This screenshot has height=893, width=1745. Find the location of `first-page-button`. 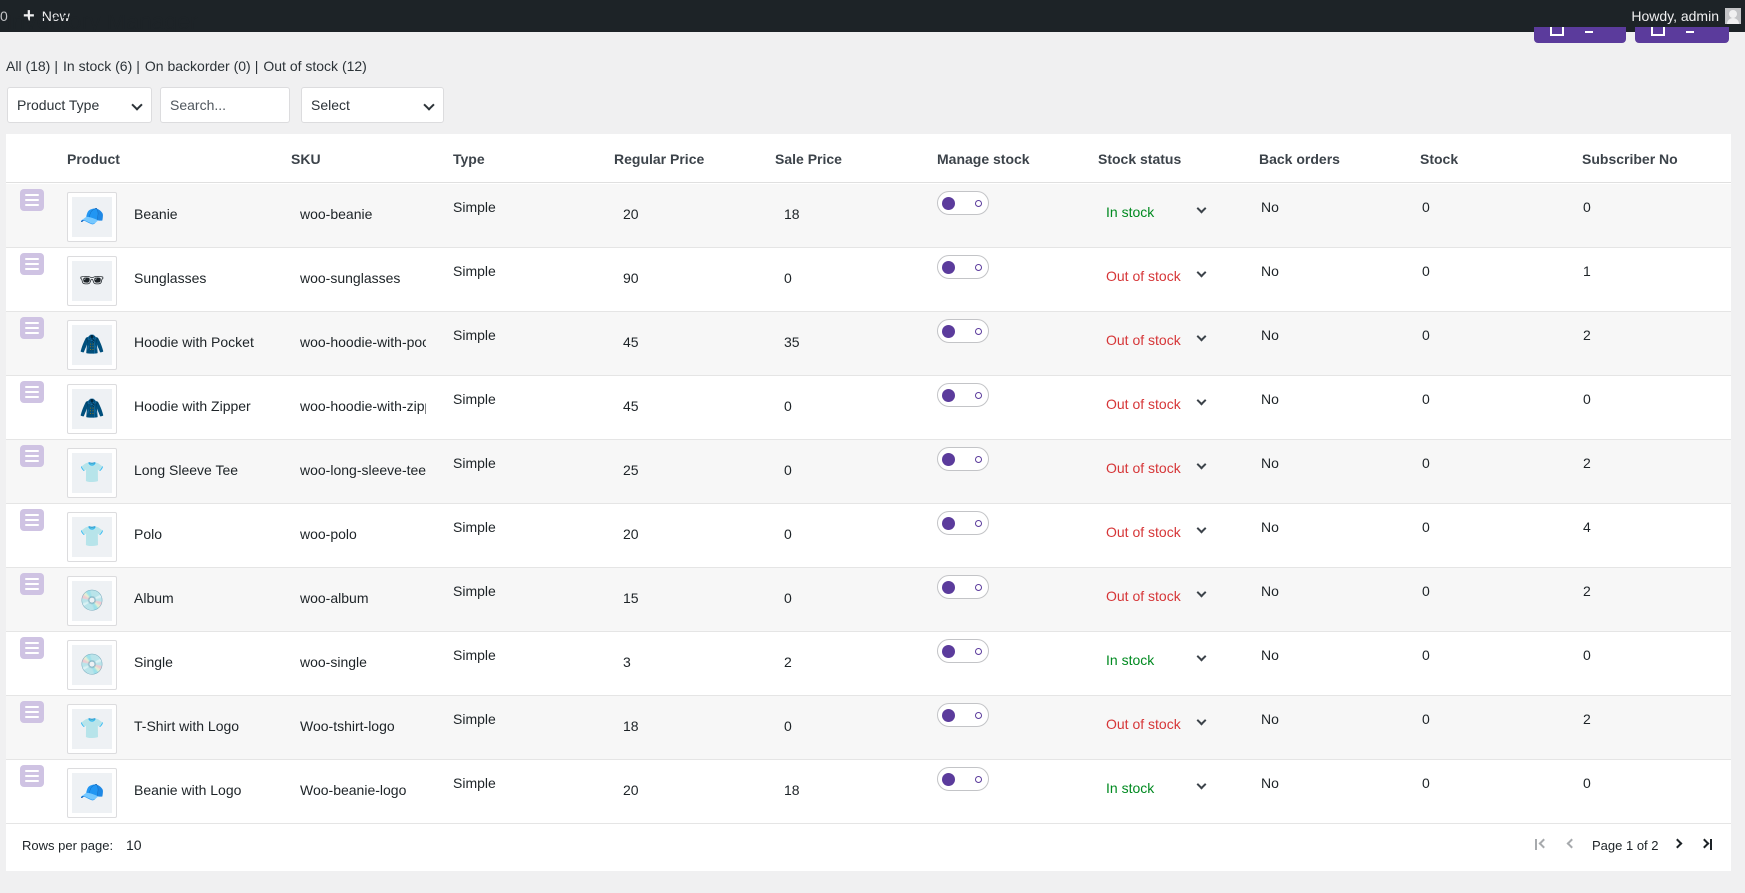

first-page-button is located at coordinates (1541, 844).